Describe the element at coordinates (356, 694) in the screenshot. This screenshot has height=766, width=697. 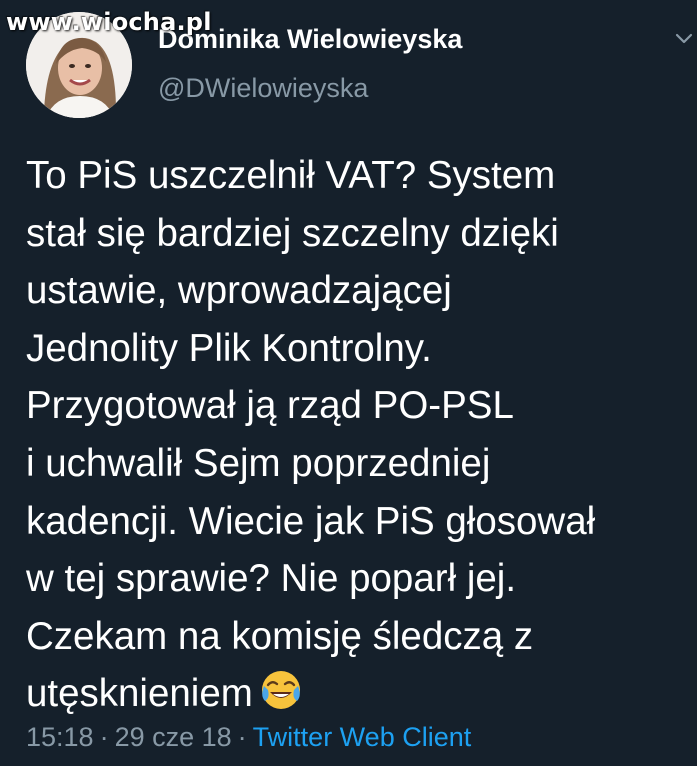
I see `tweet-line-last: utęsknieniem` at that location.